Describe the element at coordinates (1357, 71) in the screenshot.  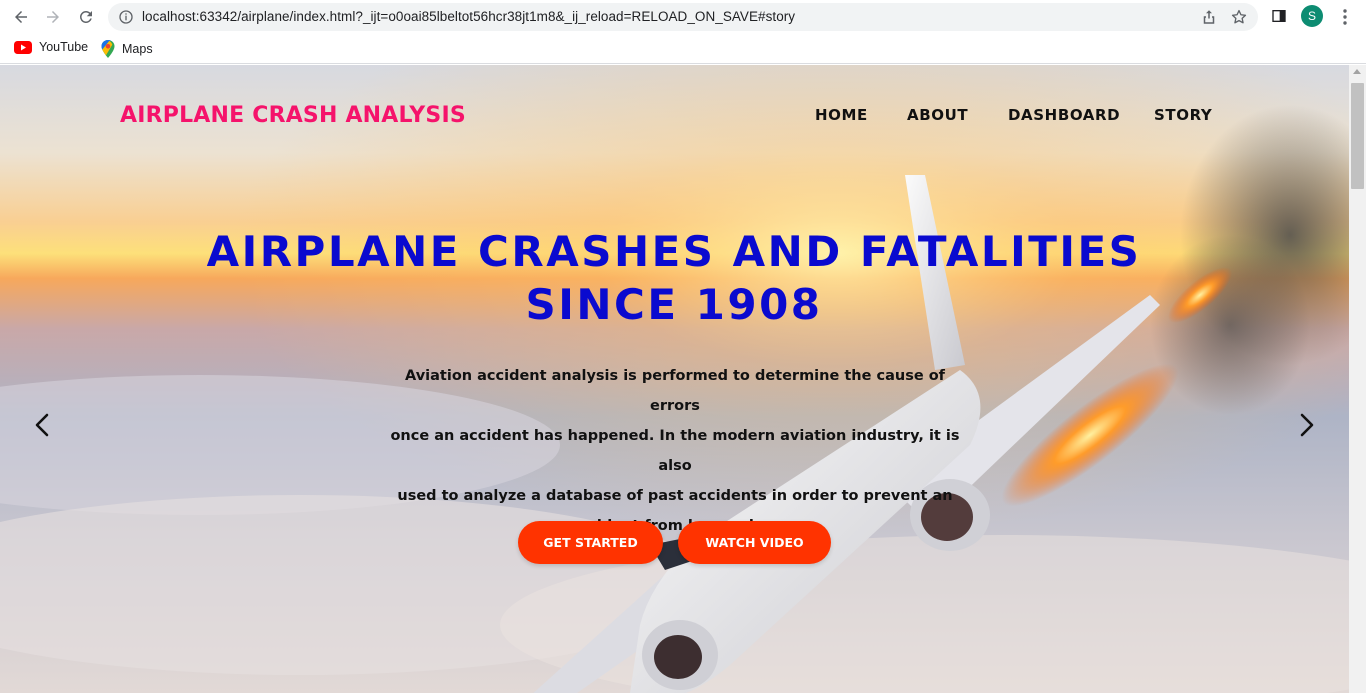
I see `scroll-up-arrow-icon` at that location.